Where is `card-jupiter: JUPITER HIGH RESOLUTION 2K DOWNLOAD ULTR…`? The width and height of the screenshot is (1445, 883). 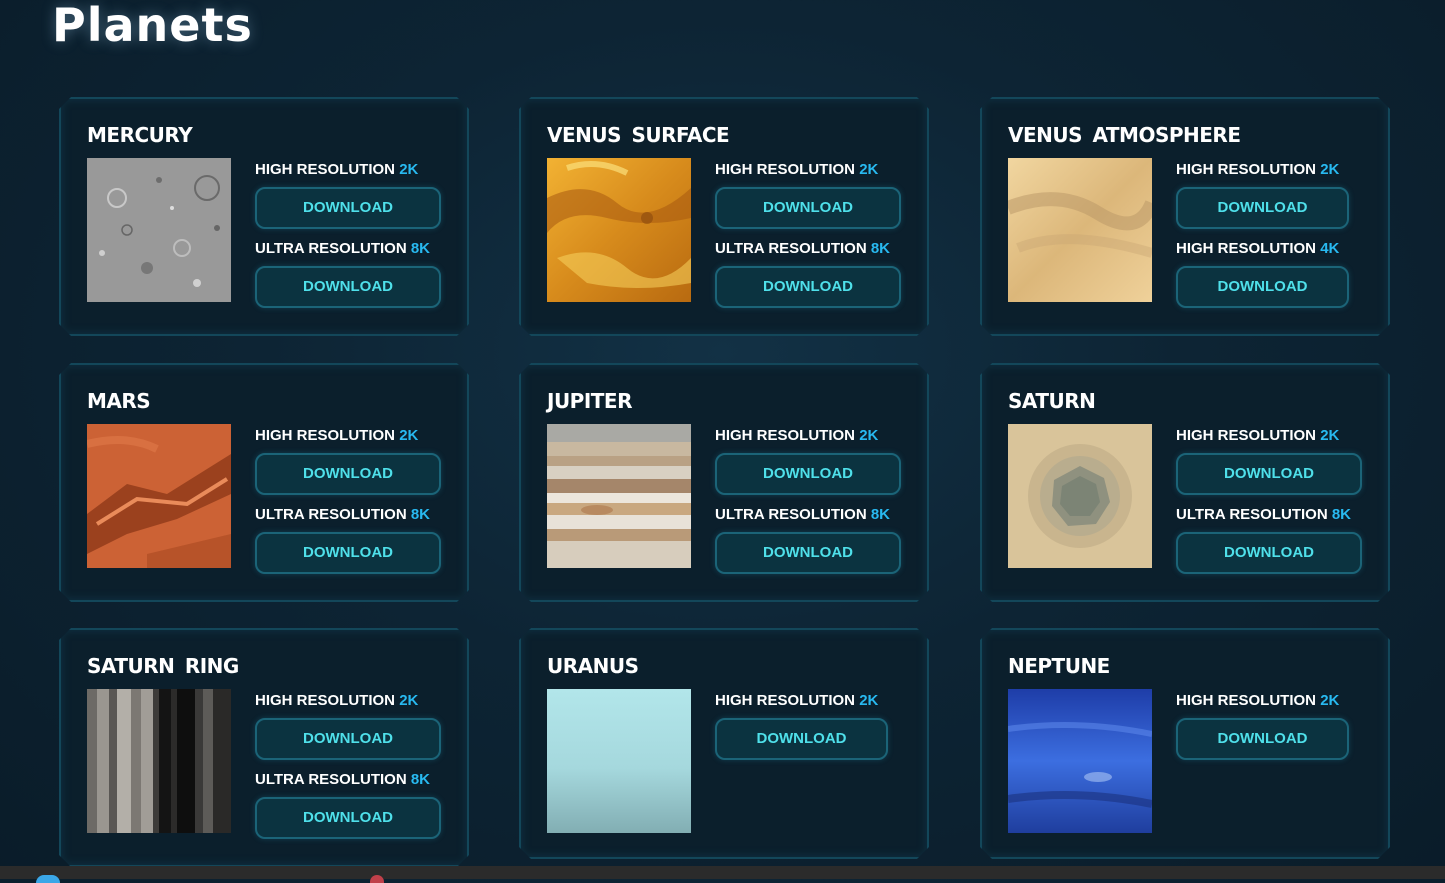 card-jupiter: JUPITER HIGH RESOLUTION 2K DOWNLOAD ULTR… is located at coordinates (724, 482).